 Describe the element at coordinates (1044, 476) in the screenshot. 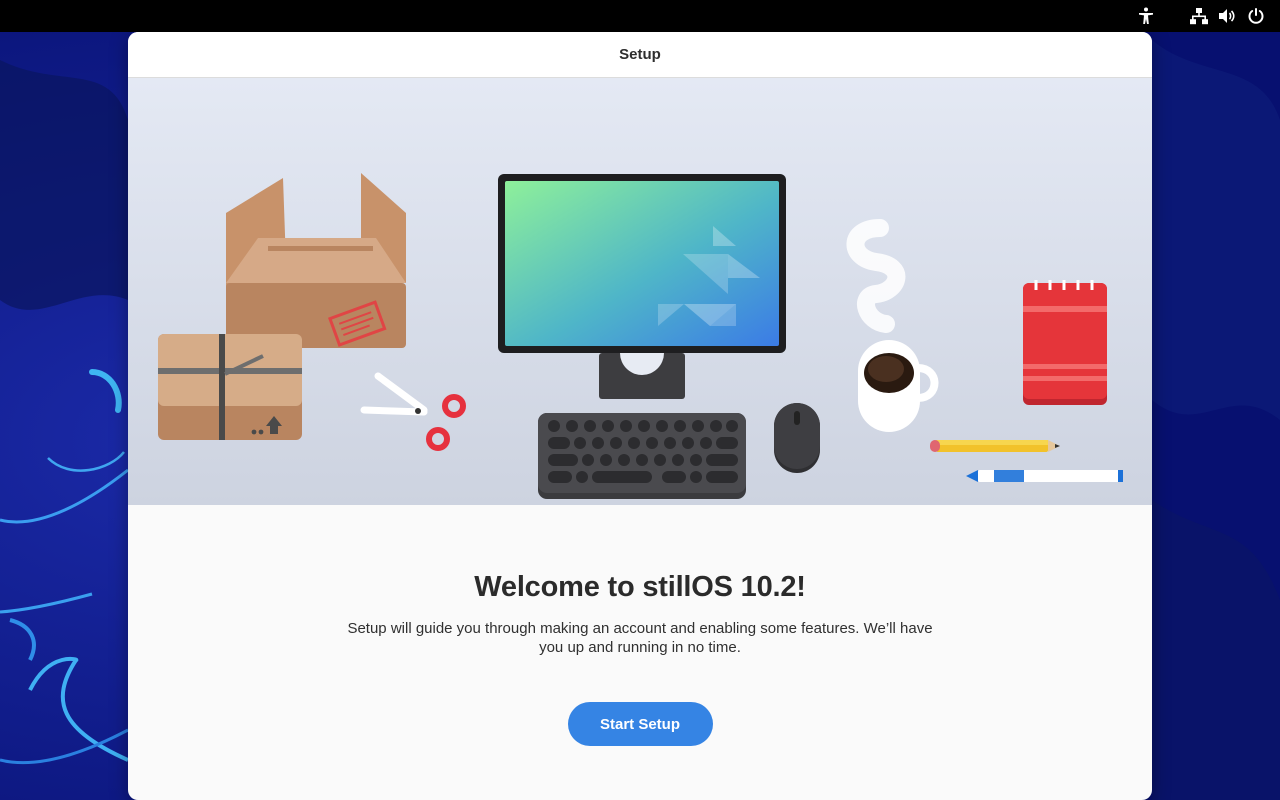

I see `pen-icon` at that location.